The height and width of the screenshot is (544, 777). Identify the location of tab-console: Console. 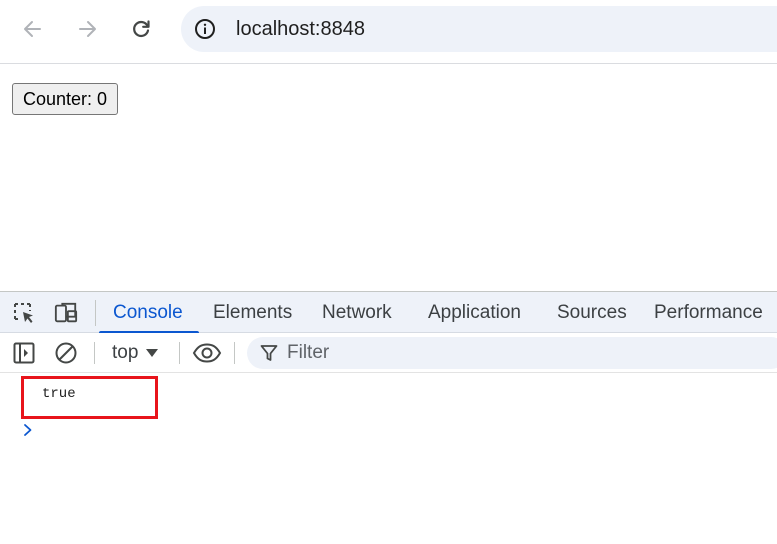
(149, 313).